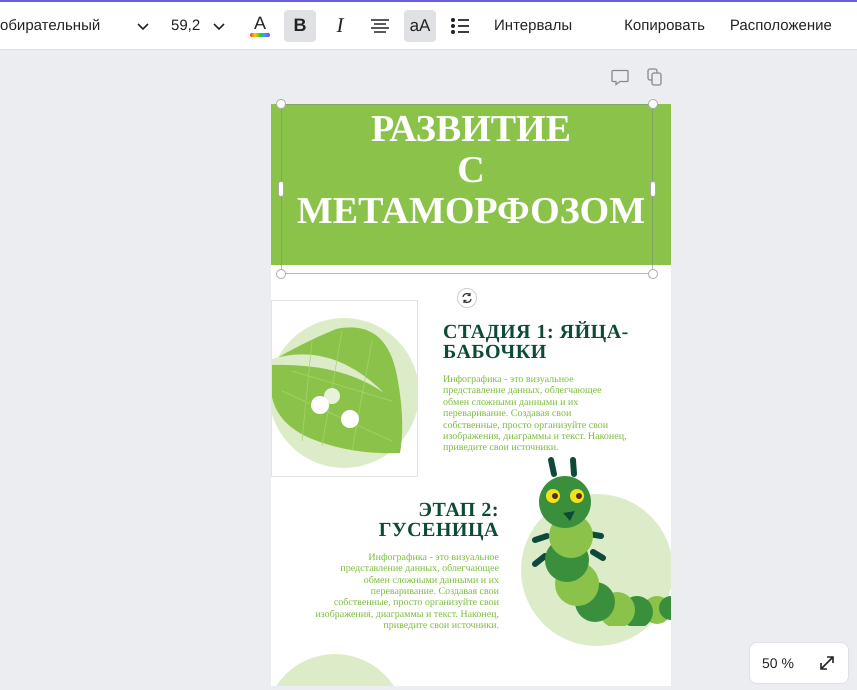 The width and height of the screenshot is (857, 690). Describe the element at coordinates (533, 25) in the screenshot. I see `spacing-button: Интервалы` at that location.